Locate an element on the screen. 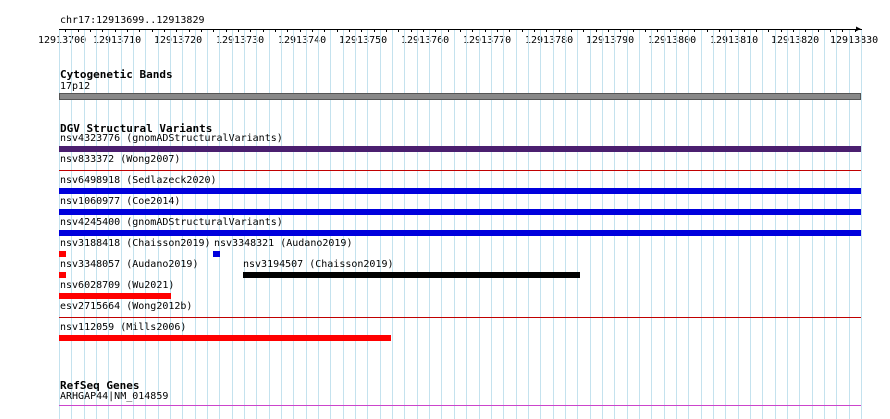  dgv-feature-label: nsv3194507 (Chaisson2019) is located at coordinates (318, 264).